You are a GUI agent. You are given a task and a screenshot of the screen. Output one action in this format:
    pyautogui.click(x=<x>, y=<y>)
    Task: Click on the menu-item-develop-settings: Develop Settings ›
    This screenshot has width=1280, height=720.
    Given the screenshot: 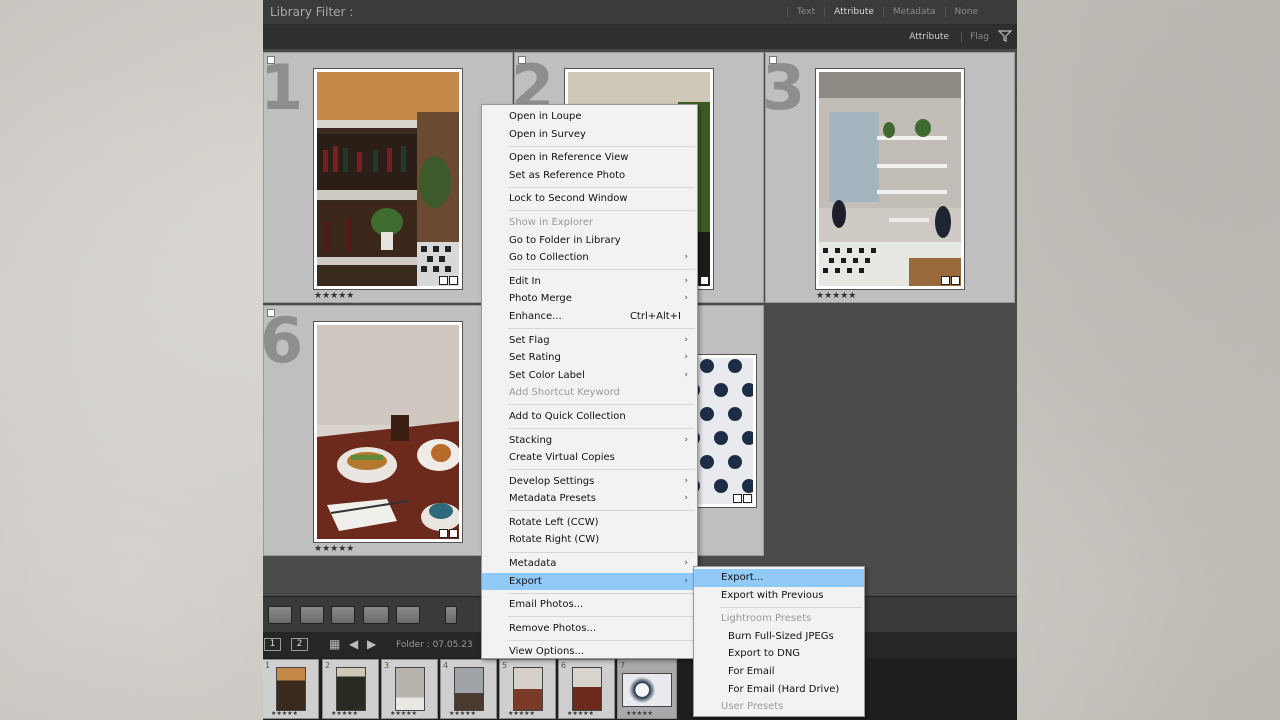 What is the action you would take?
    pyautogui.click(x=589, y=482)
    